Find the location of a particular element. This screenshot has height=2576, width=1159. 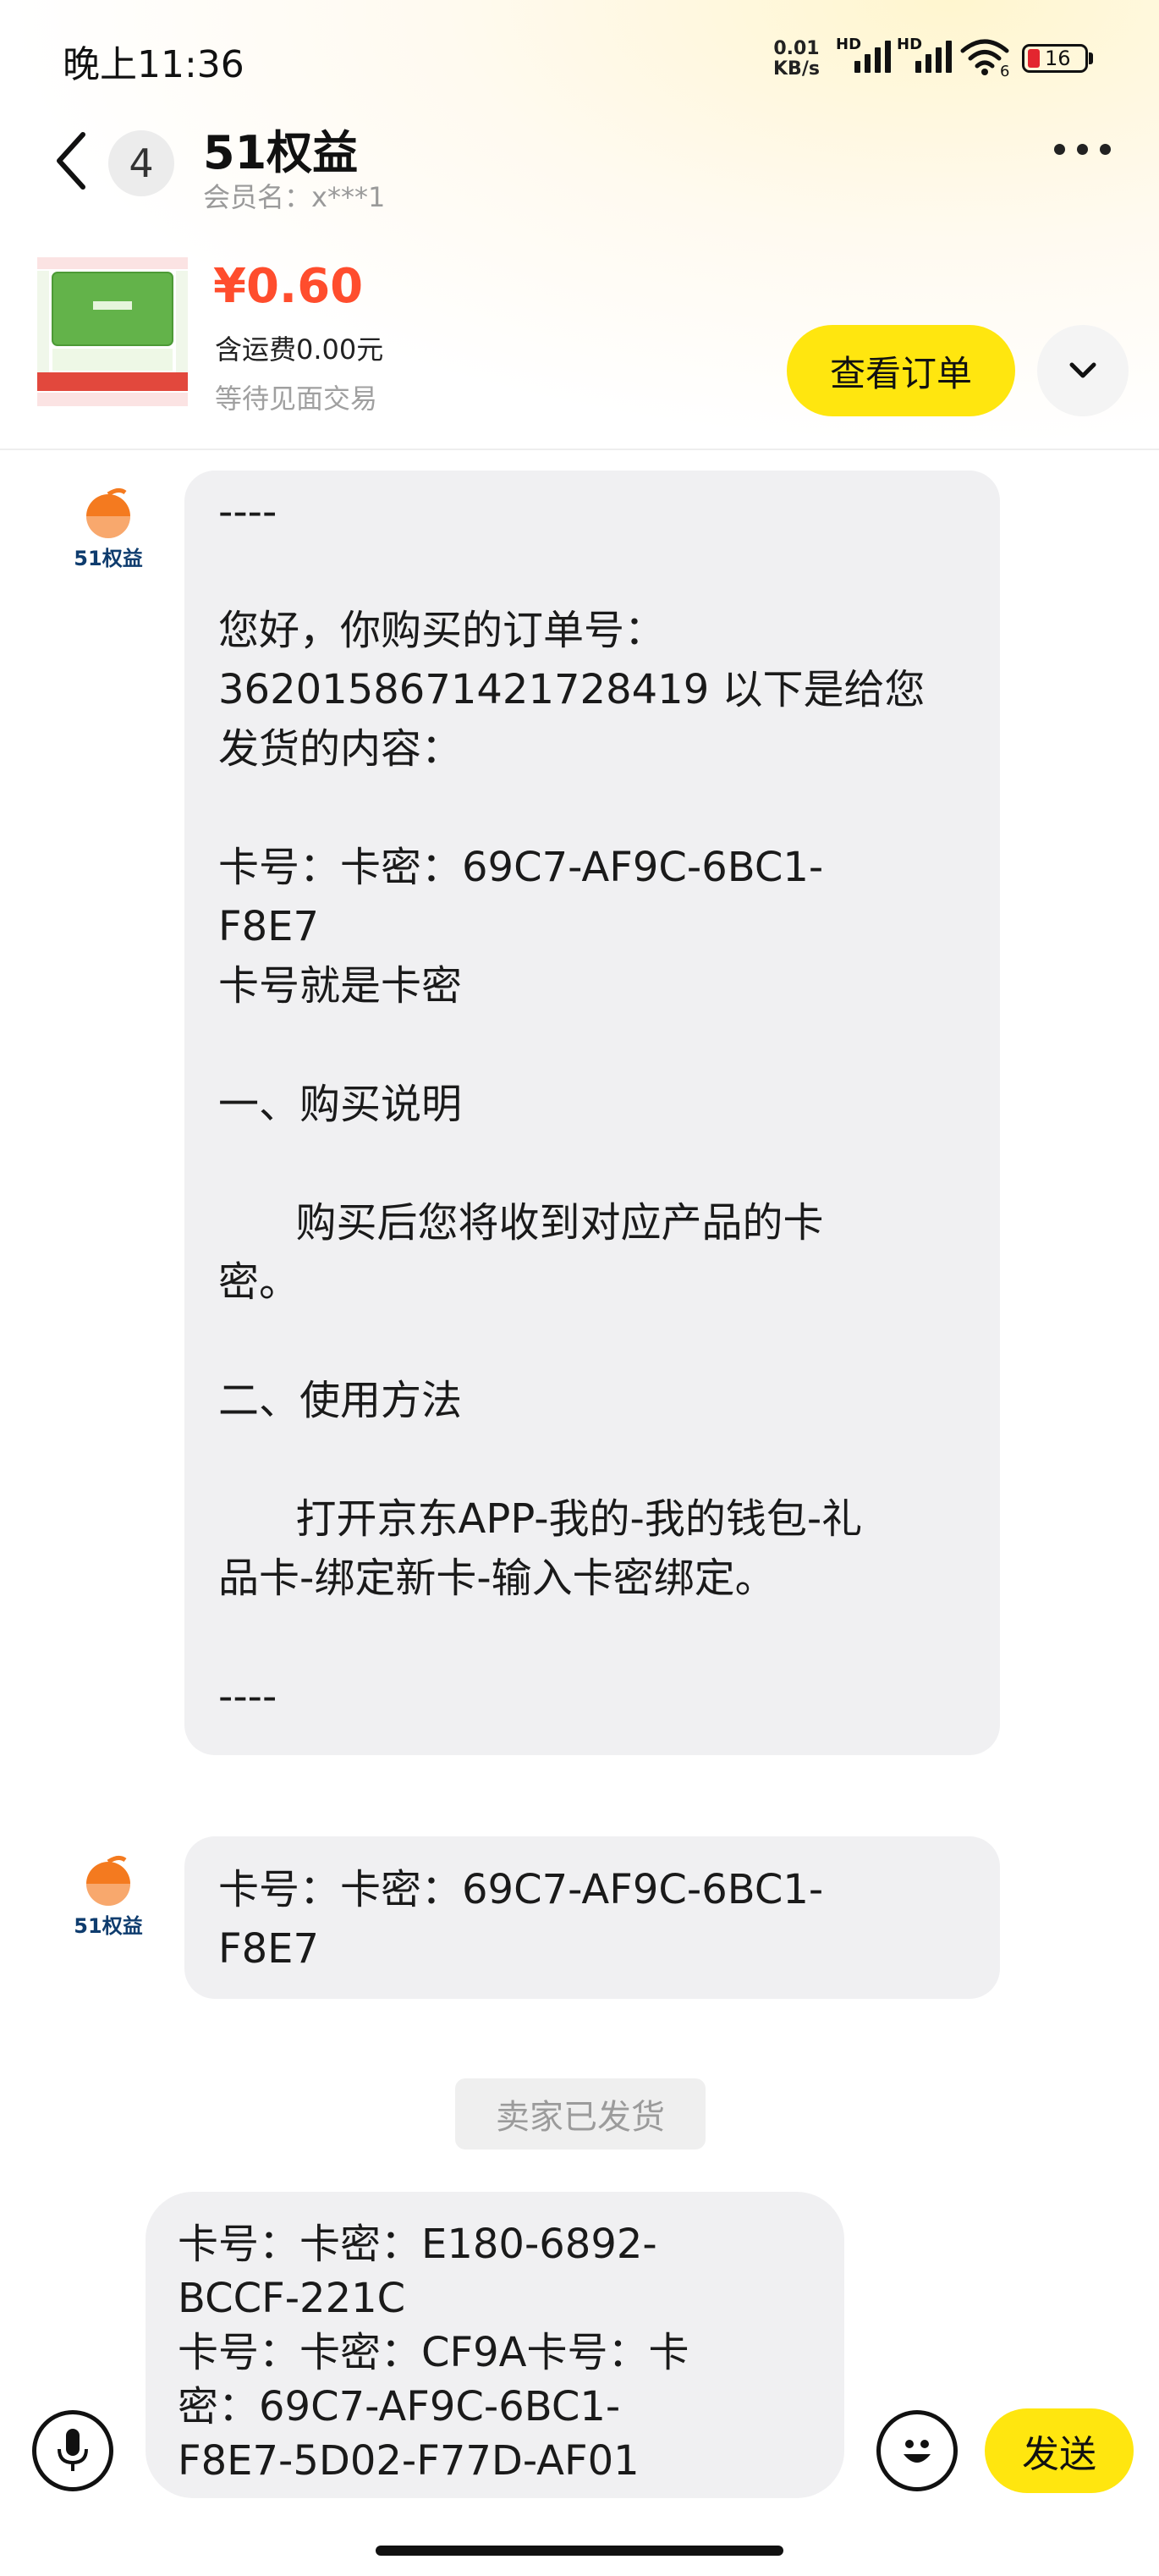

wifi-icon: 6 is located at coordinates (984, 58).